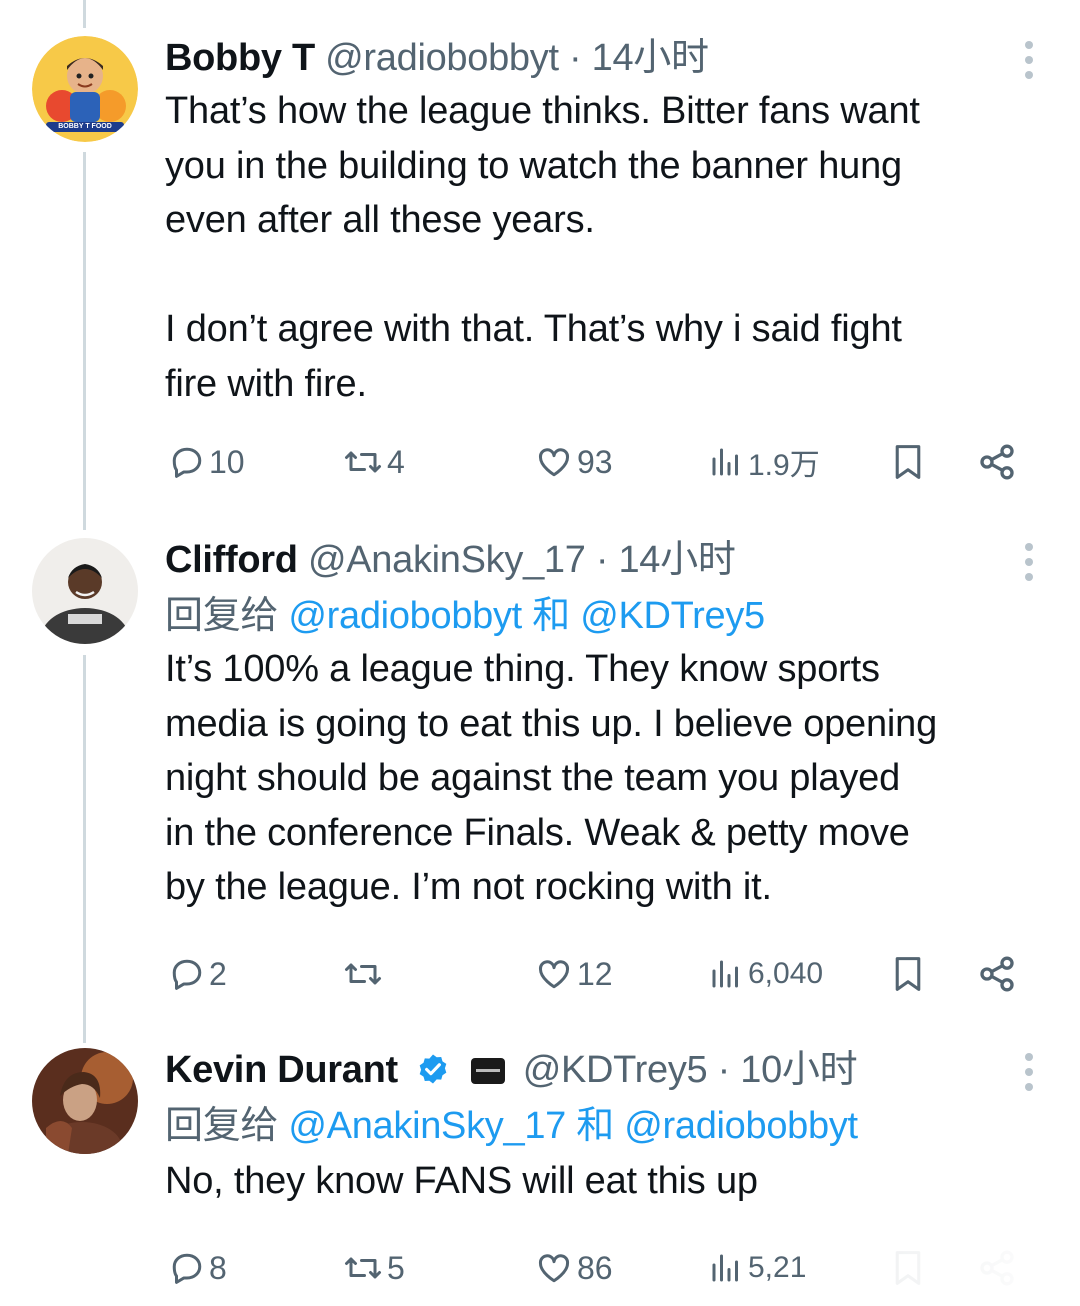 This screenshot has height=1306, width=1080. What do you see at coordinates (461, 1181) in the screenshot?
I see `tweet-text: No, they know FANS will eat this up` at bounding box center [461, 1181].